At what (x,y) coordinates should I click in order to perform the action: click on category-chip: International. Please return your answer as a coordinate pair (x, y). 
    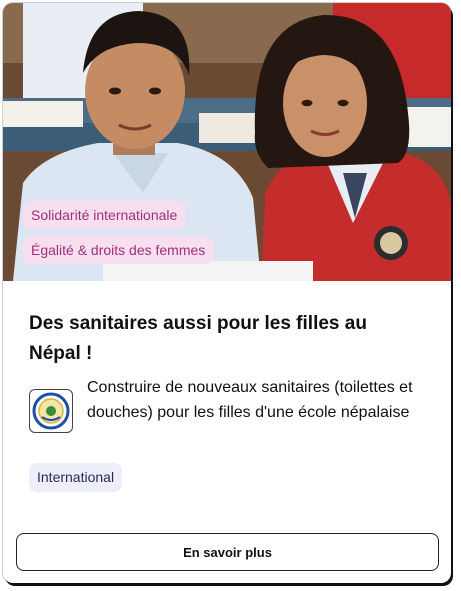
    Looking at the image, I should click on (76, 477).